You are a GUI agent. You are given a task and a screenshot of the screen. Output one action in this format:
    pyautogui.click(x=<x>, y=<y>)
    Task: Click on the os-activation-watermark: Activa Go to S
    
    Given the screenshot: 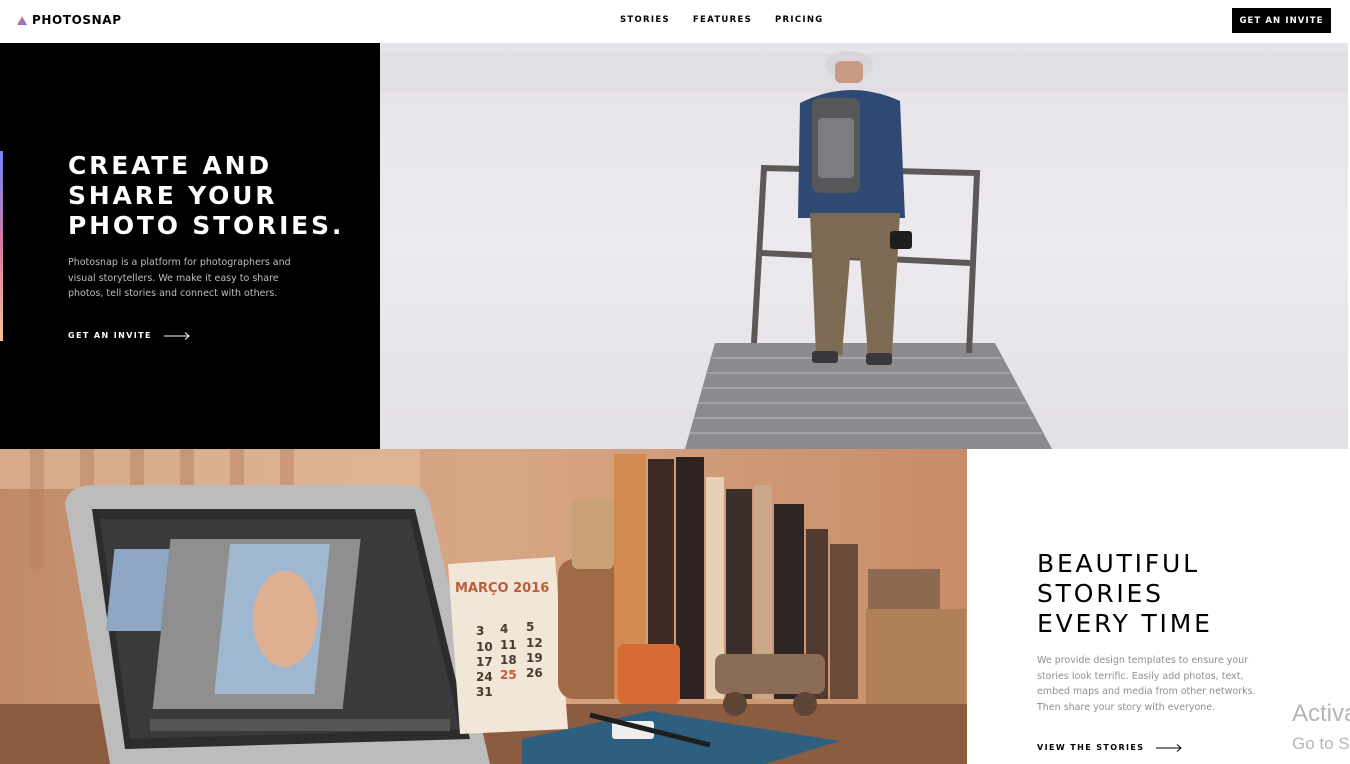 What is the action you would take?
    pyautogui.click(x=1321, y=727)
    